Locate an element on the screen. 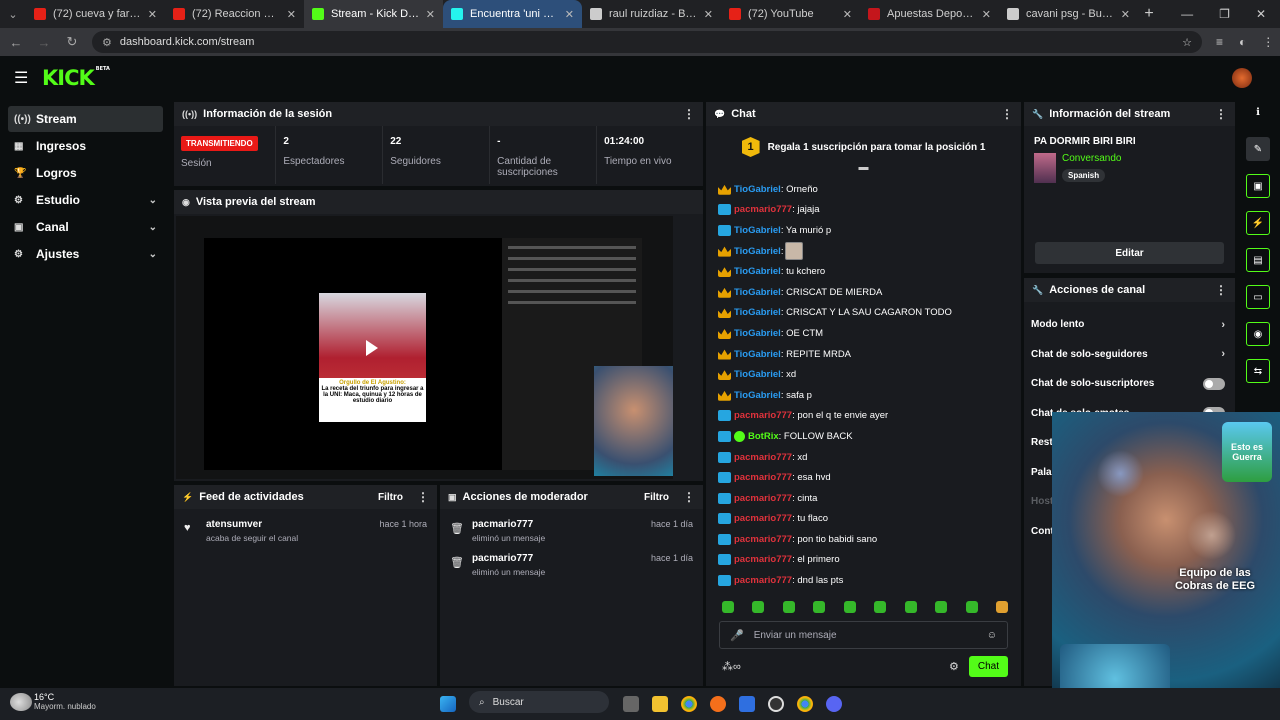 This screenshot has height=720, width=1280. browser-tab: Stream - Kick Dashboard ✕ is located at coordinates (373, 14).